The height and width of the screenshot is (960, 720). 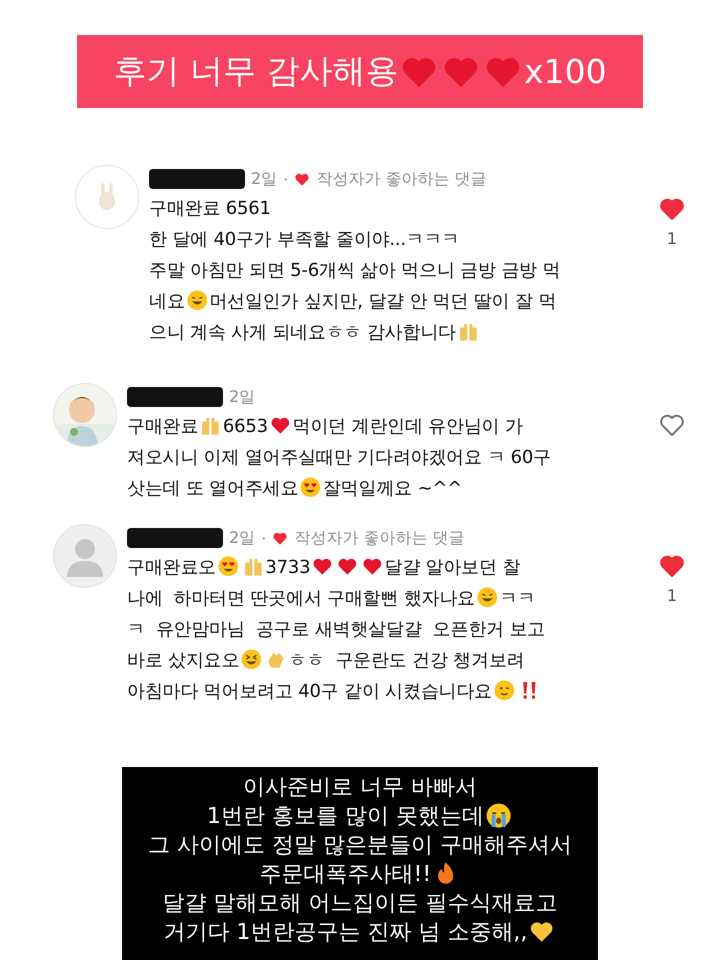 What do you see at coordinates (360, 903) in the screenshot?
I see `notice-text: 달걀 말해모해 어느집이든 필수식재료고` at bounding box center [360, 903].